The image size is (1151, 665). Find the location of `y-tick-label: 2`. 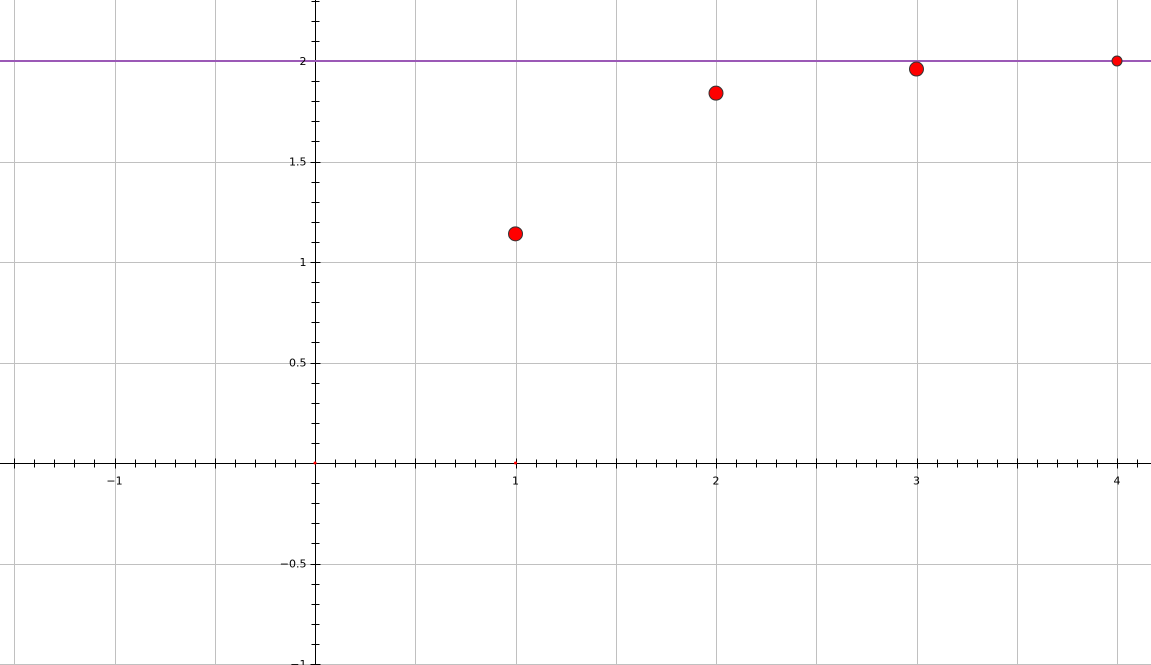

y-tick-label: 2 is located at coordinates (303, 61).